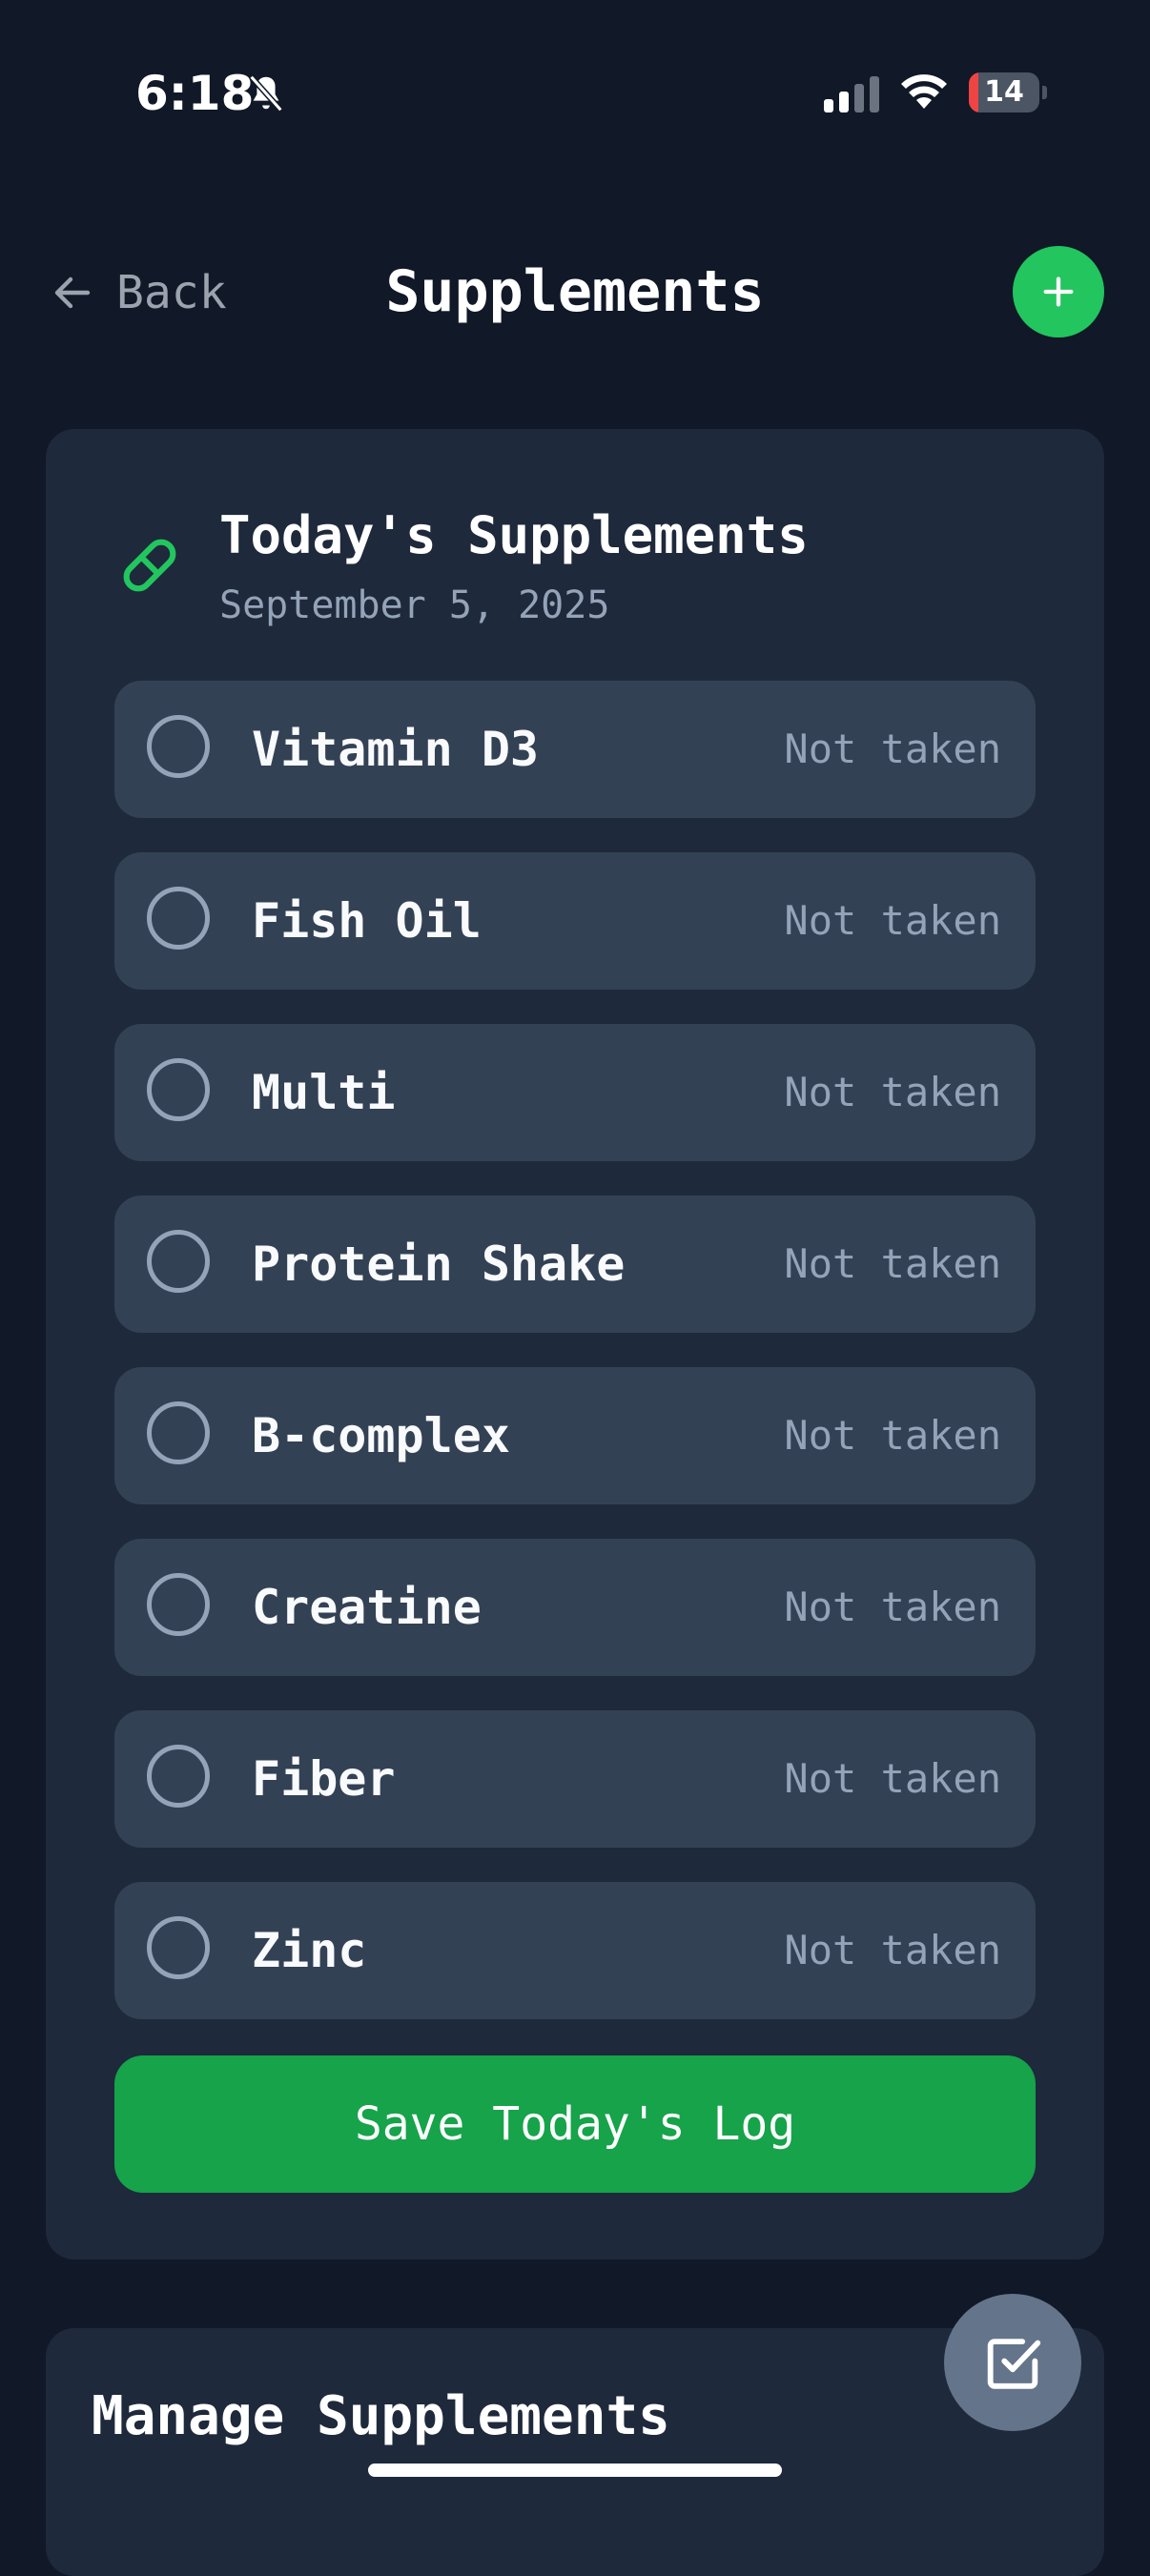  I want to click on floating-checklist-button, so click(1012, 2362).